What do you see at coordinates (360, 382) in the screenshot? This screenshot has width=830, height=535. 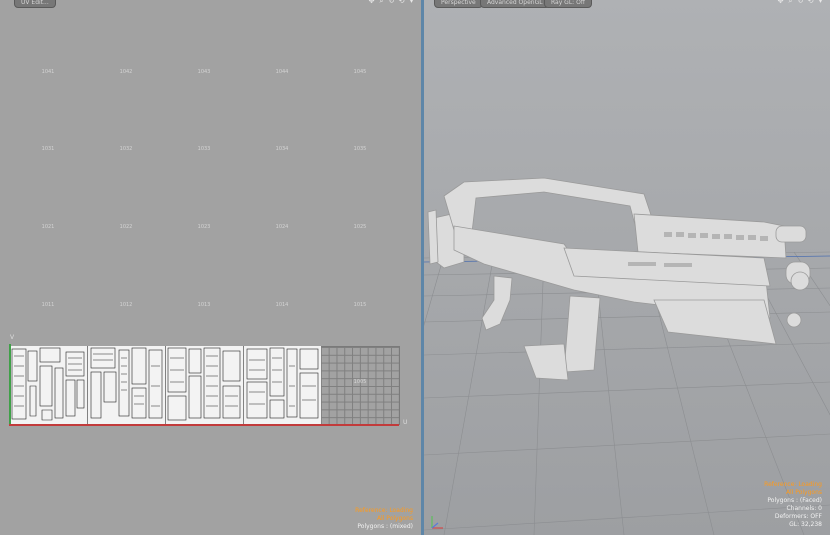 I see `empty-tile-label: 1005` at bounding box center [360, 382].